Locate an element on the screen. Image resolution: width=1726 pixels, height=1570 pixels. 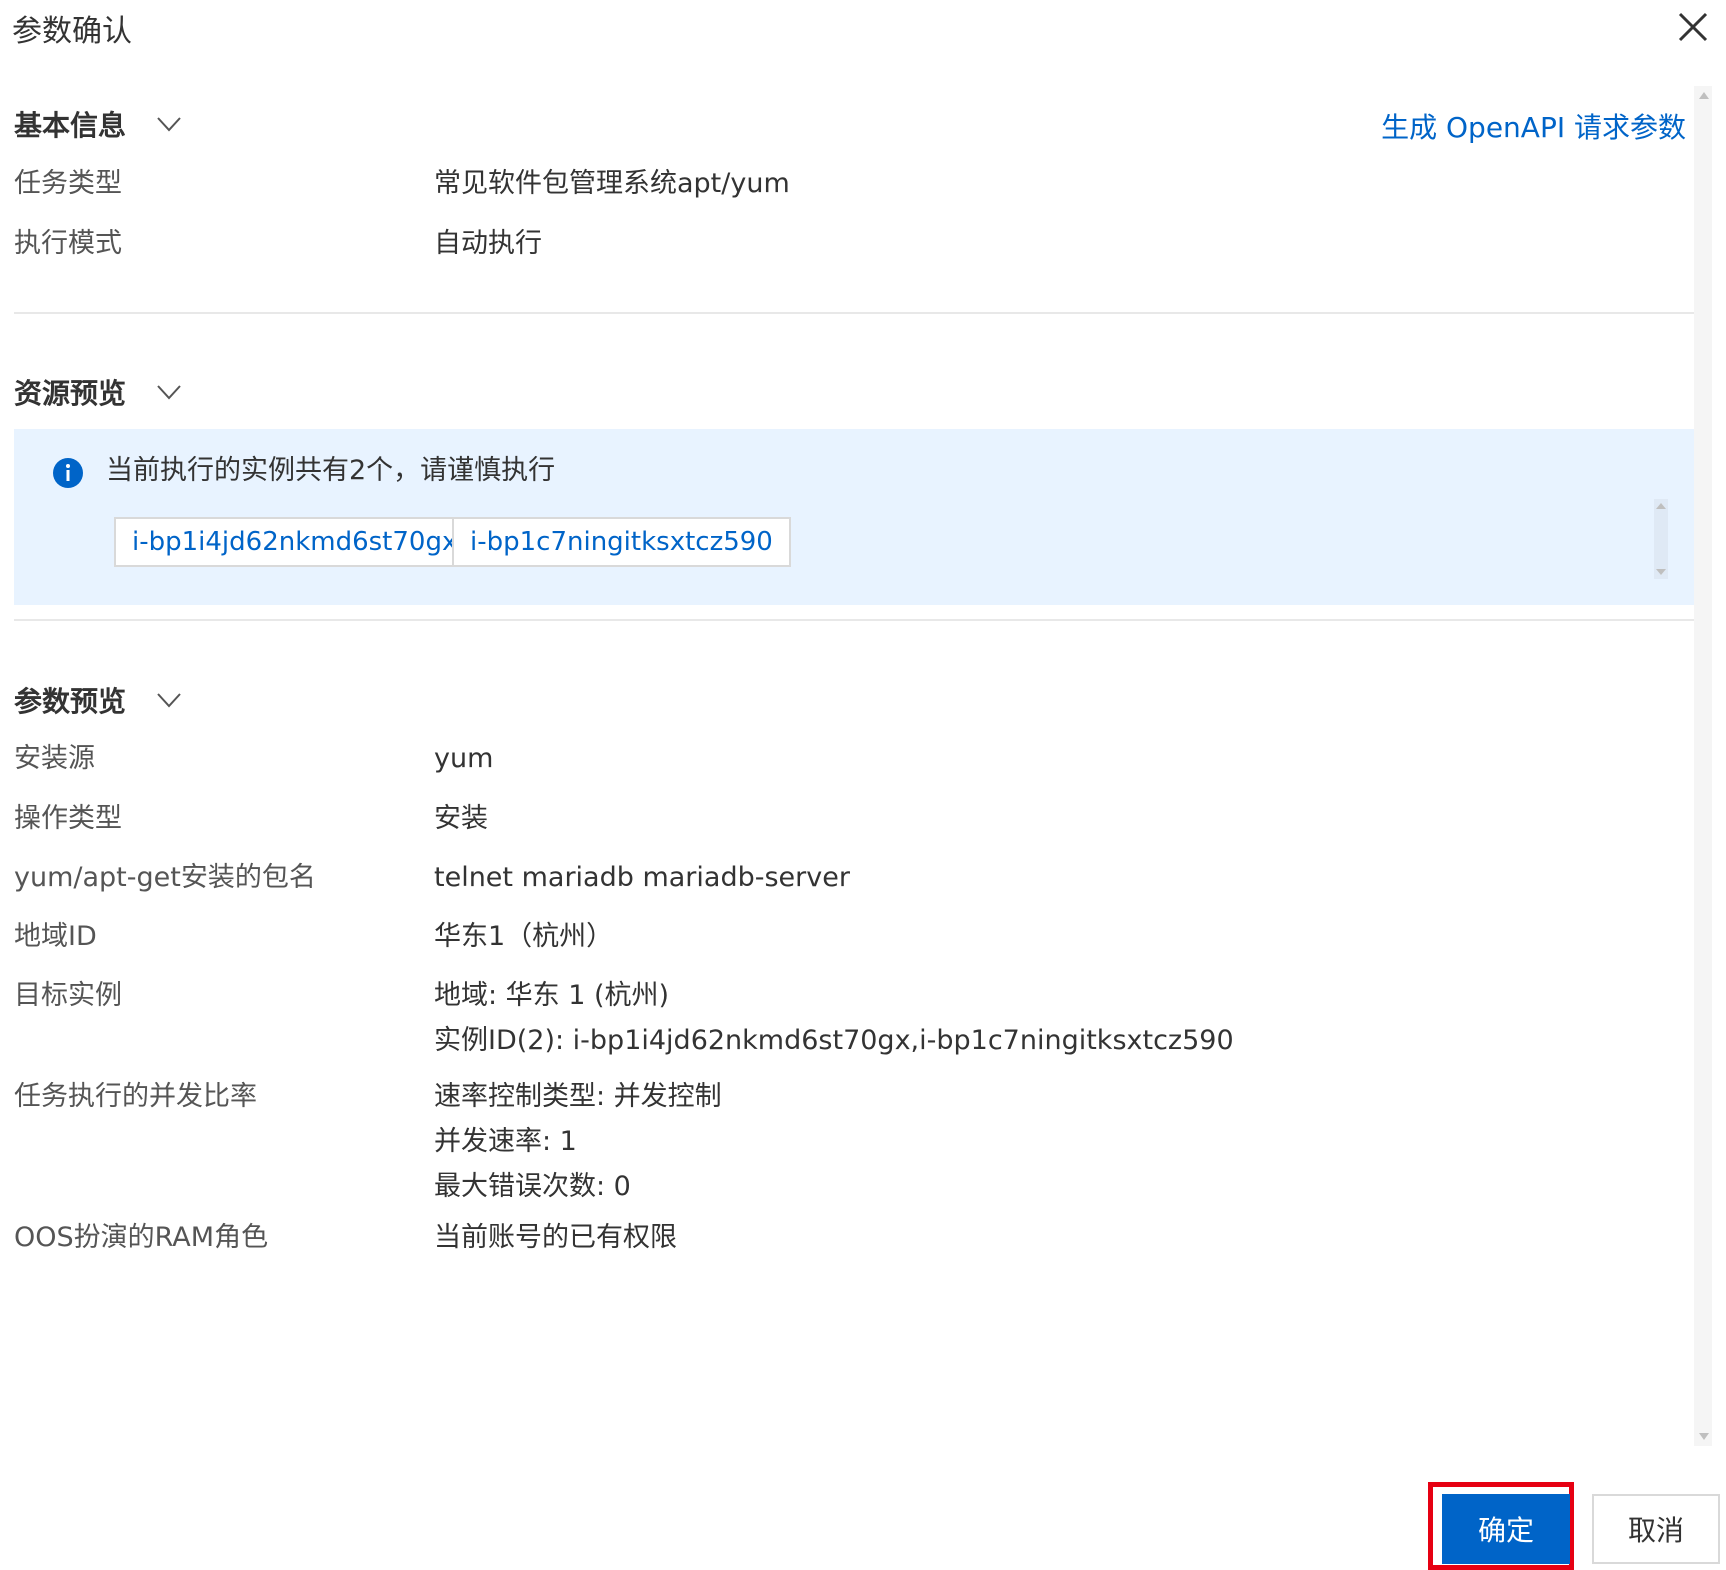
instance-tag: i-bp1i4jd62nkmd6st70gx is located at coordinates (295, 542).